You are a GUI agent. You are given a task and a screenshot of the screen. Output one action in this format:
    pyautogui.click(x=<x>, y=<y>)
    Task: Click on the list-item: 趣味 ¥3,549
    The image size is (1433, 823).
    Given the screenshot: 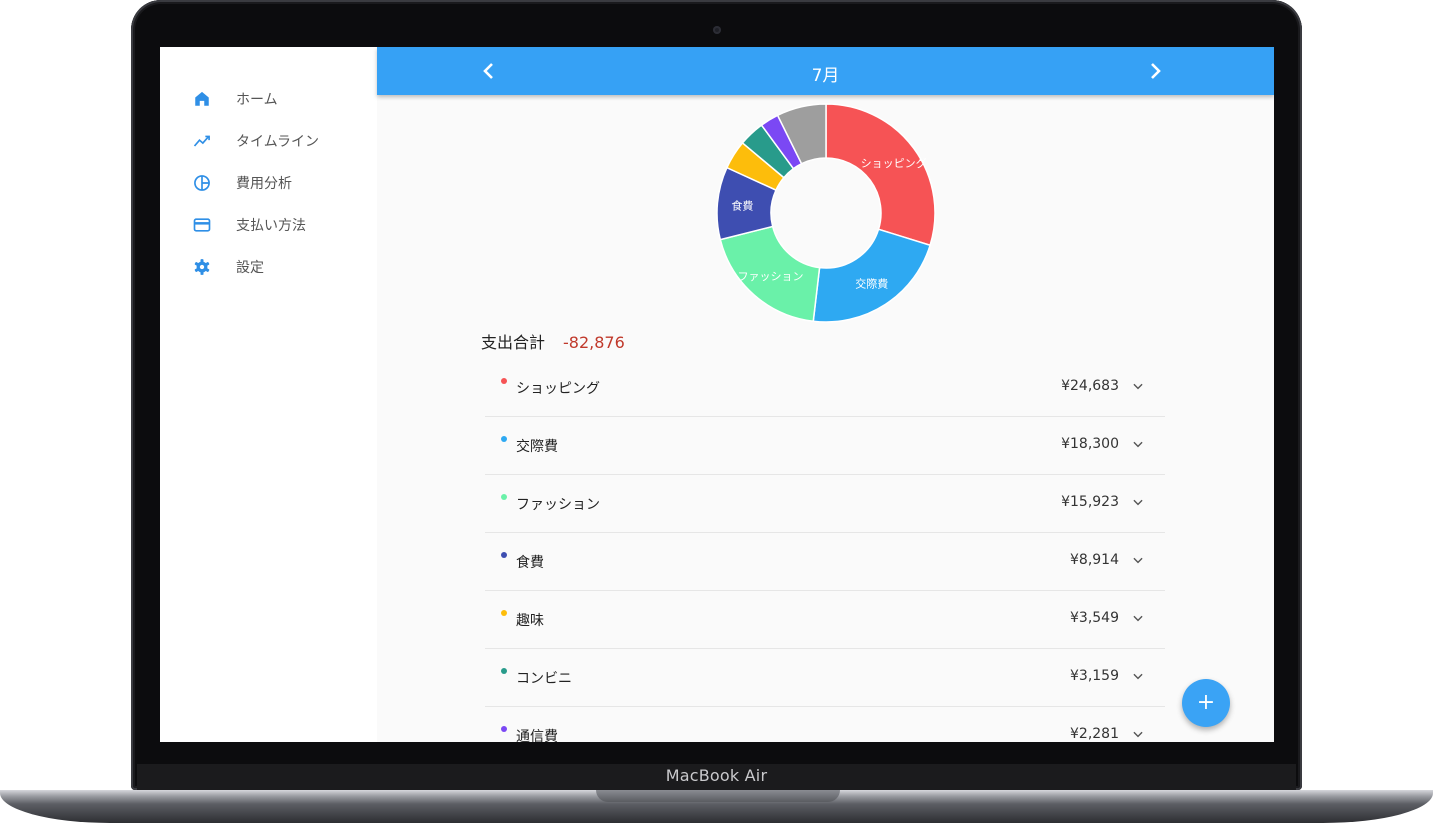 What is the action you would take?
    pyautogui.click(x=825, y=620)
    